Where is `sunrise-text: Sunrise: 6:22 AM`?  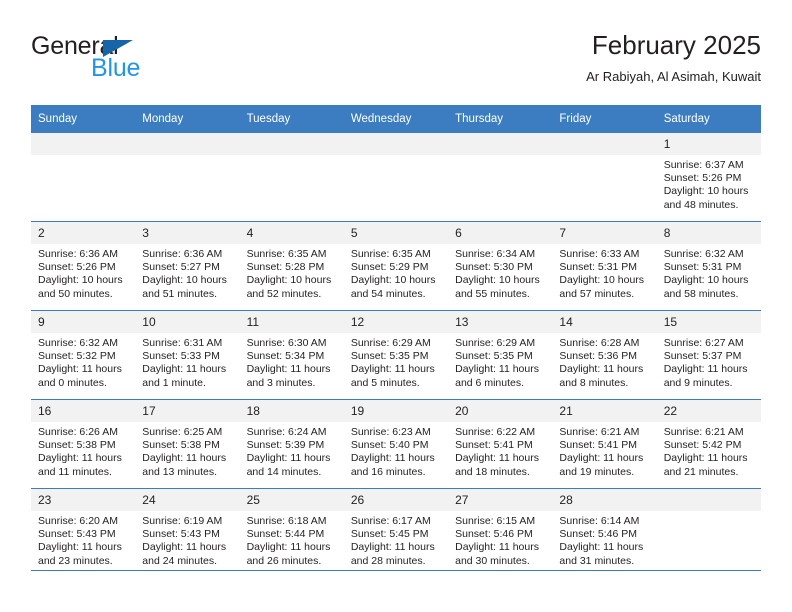 sunrise-text: Sunrise: 6:22 AM is located at coordinates (495, 432).